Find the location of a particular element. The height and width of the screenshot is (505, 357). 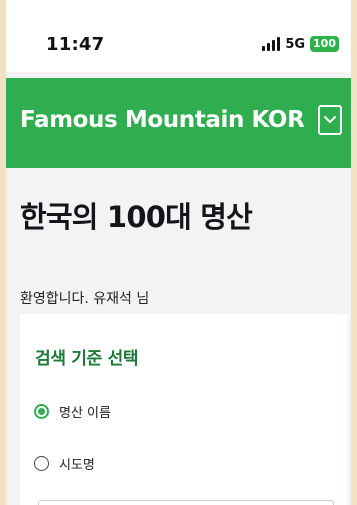

card-title: 검색 기준 선택 is located at coordinates (87, 359).